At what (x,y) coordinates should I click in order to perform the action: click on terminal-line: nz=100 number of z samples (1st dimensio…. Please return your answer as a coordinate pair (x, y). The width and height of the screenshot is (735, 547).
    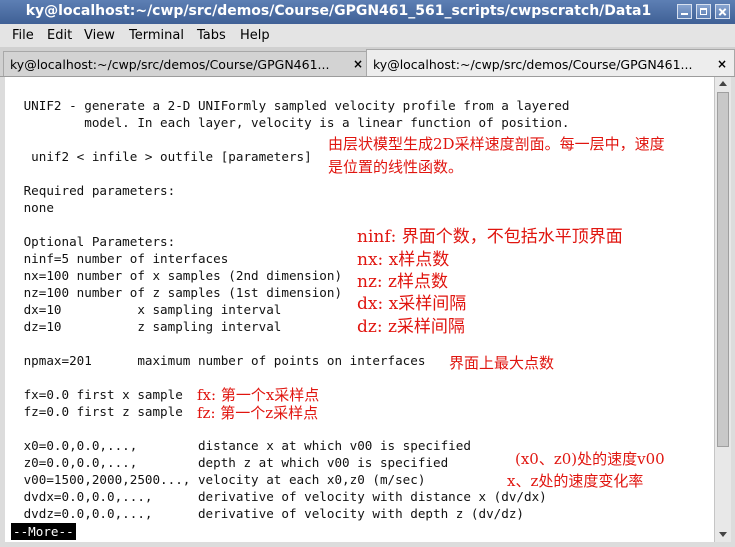
    Looking at the image, I should click on (179, 292).